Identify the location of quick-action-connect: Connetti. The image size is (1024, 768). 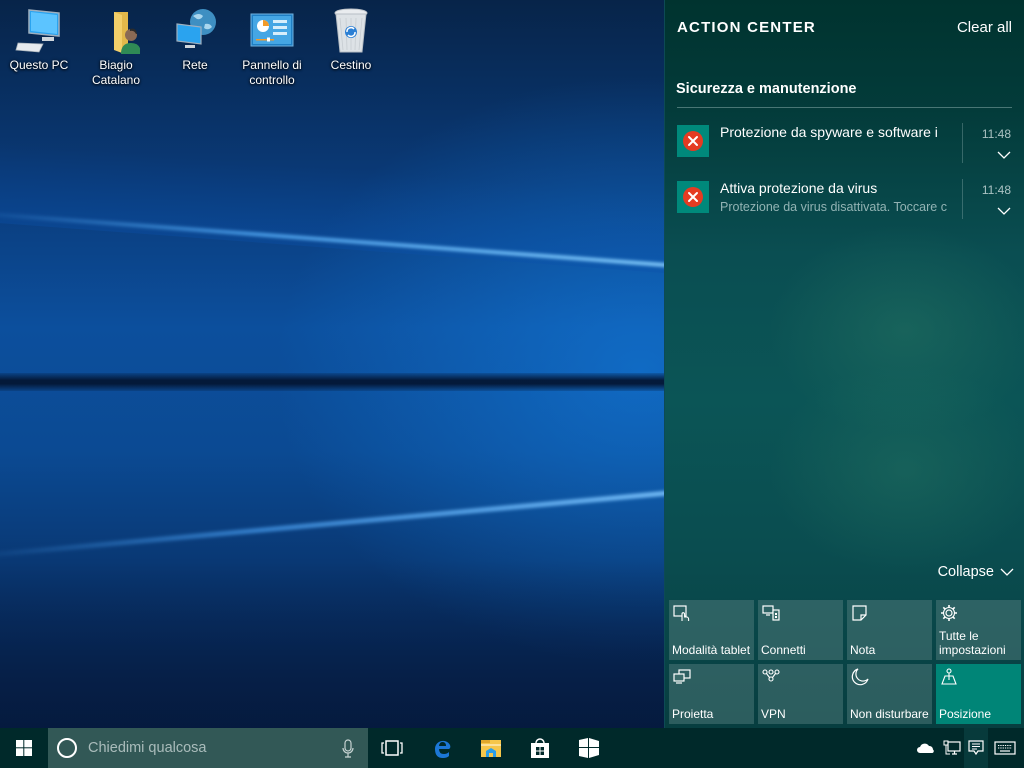
(800, 630).